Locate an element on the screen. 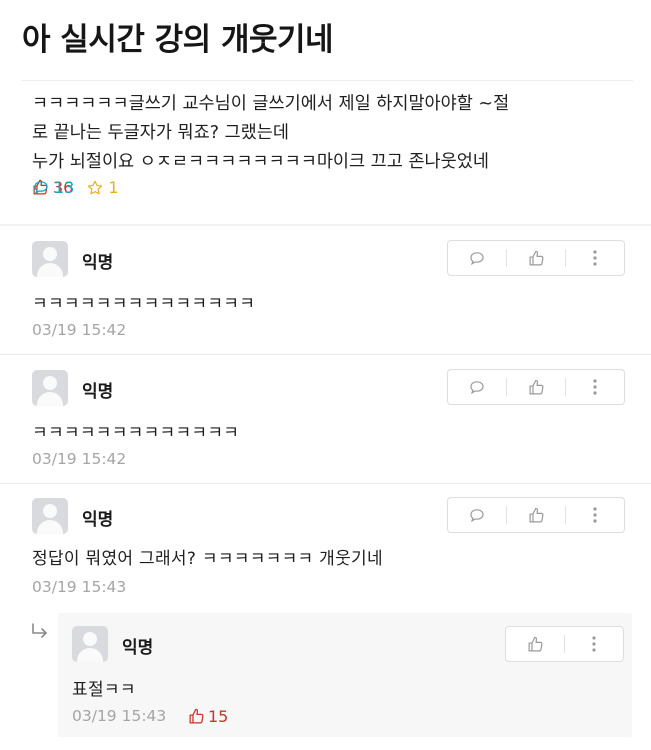 This screenshot has height=750, width=651. reply-like-count: 15 is located at coordinates (208, 716).